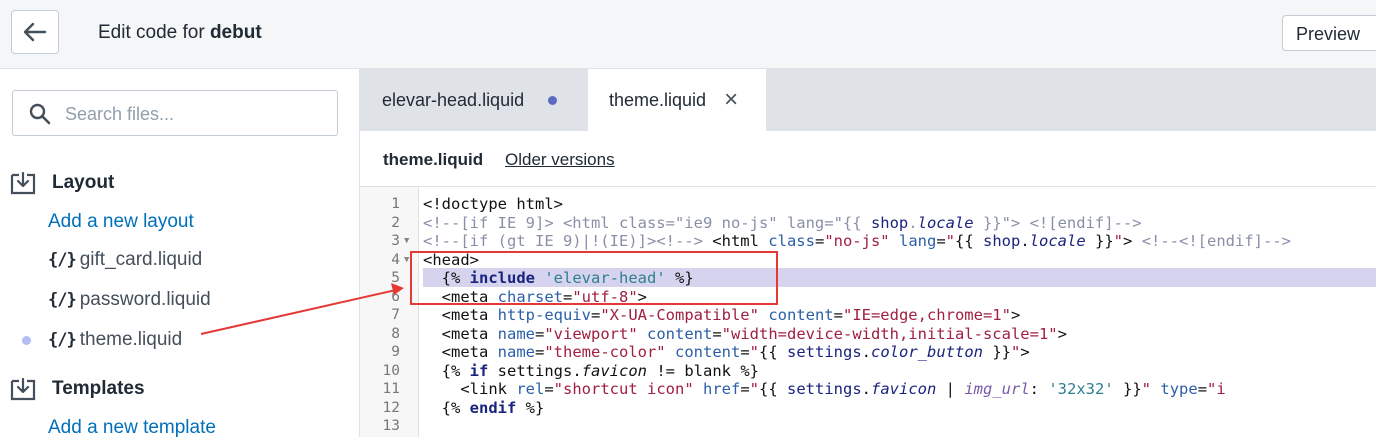 The width and height of the screenshot is (1376, 439). Describe the element at coordinates (868, 100) in the screenshot. I see `editor-tab-bar: elevar-head.liquid theme.liquid ×` at that location.